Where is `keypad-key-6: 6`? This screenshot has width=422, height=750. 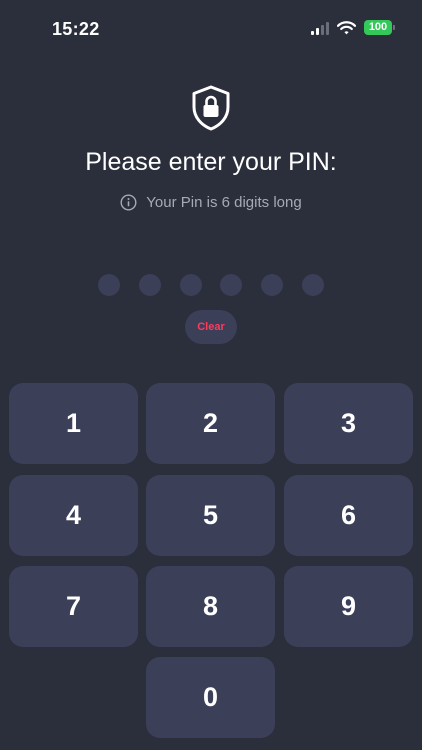
keypad-key-6: 6 is located at coordinates (348, 515).